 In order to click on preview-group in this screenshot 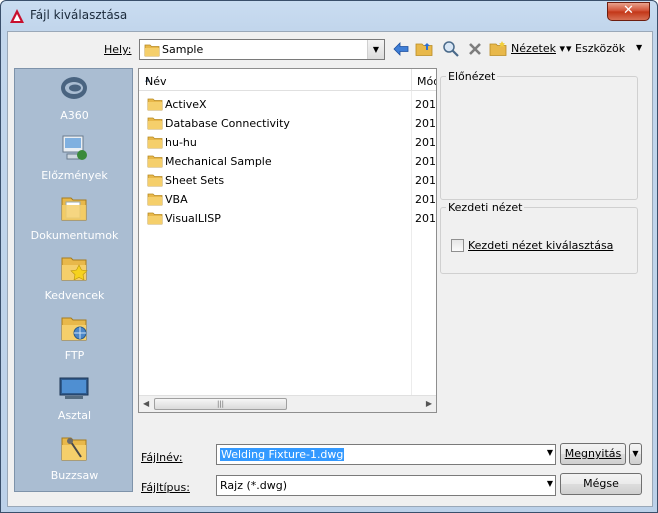, I will do `click(539, 138)`.